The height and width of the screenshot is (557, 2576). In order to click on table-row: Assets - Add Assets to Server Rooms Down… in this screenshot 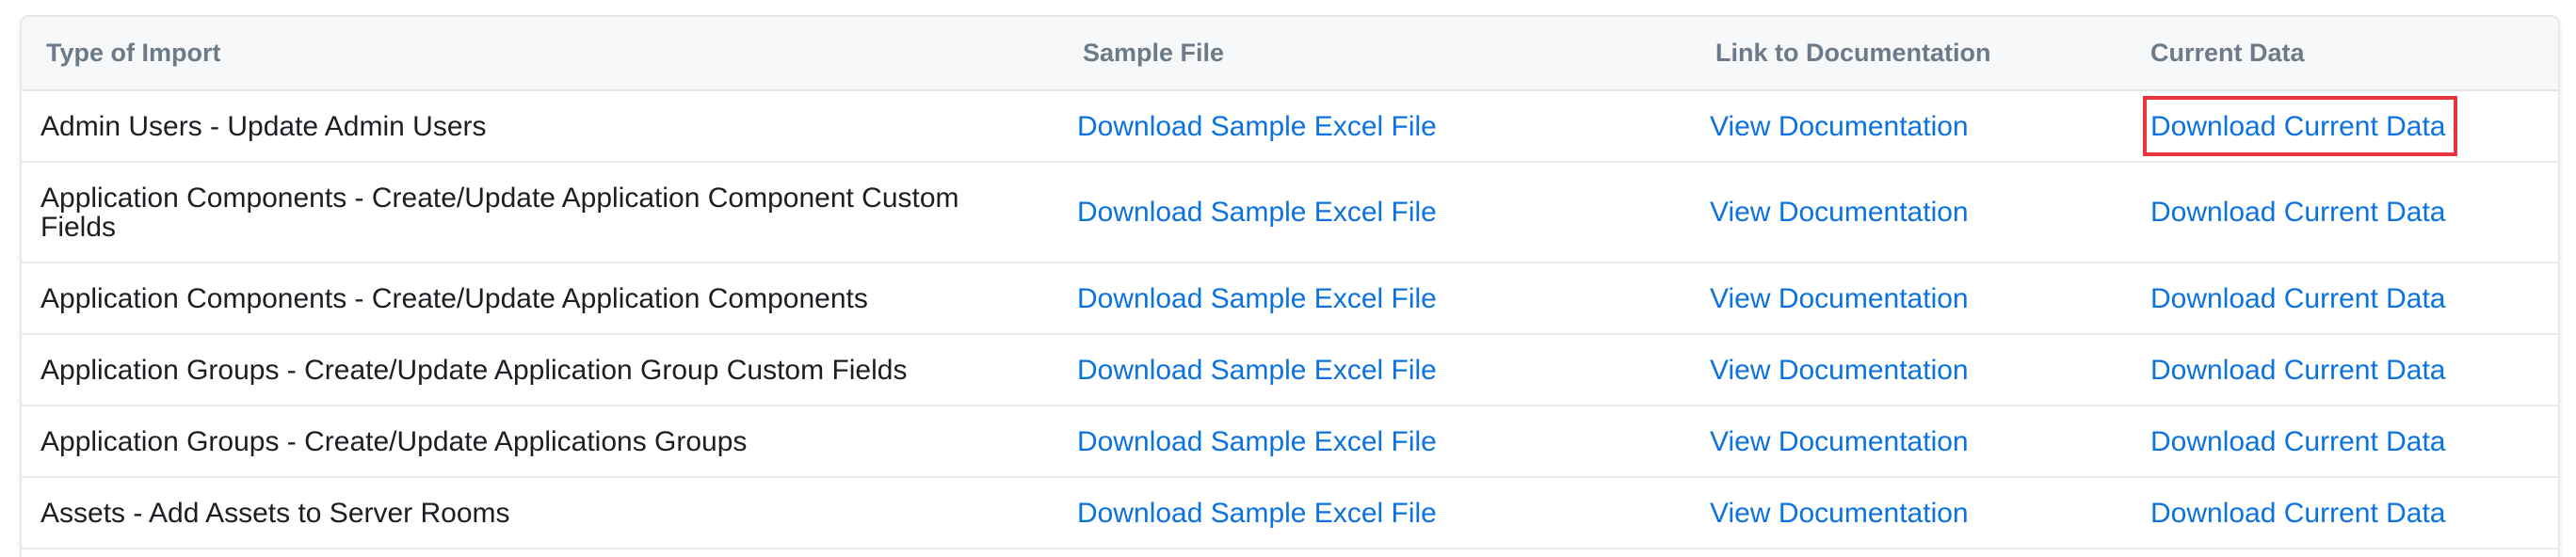, I will do `click(1290, 513)`.